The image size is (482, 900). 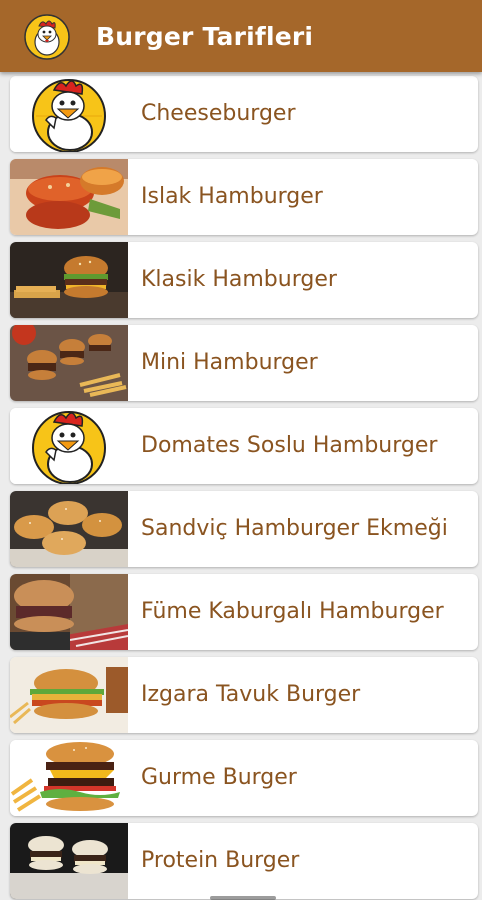 What do you see at coordinates (219, 777) in the screenshot?
I see `recipe-label: Gurme Burger` at bounding box center [219, 777].